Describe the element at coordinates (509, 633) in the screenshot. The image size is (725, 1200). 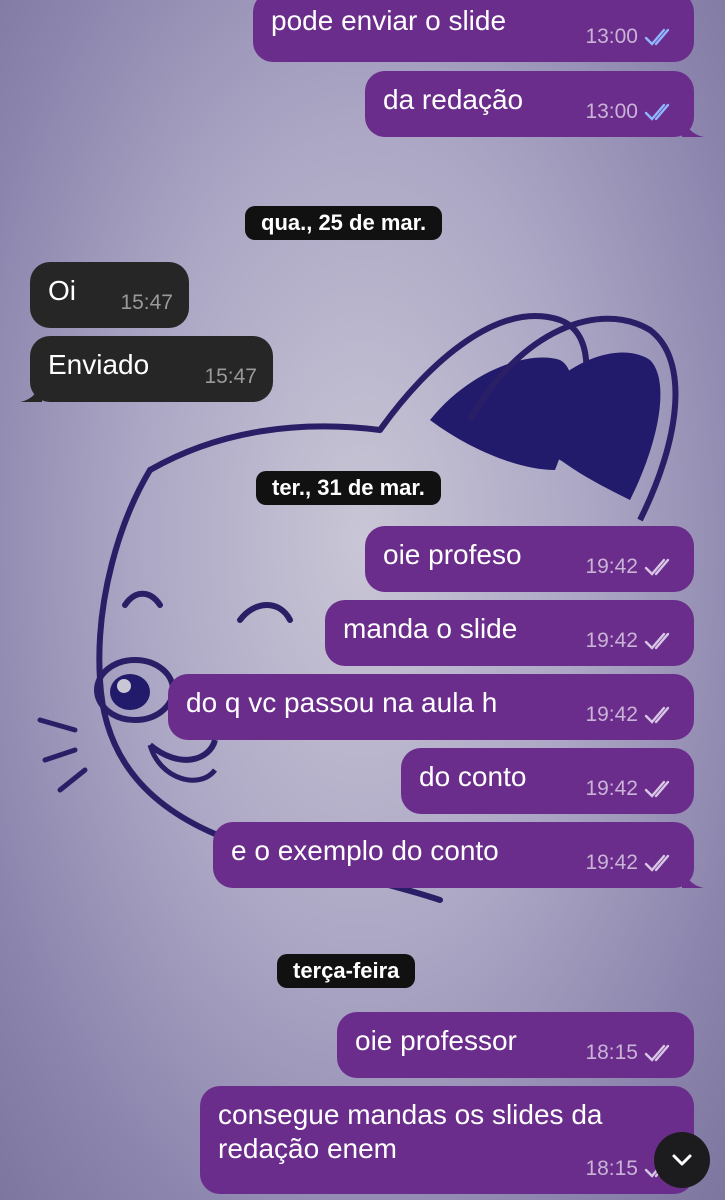
I see `message-bubble-outgoing: manda o slide 19:42` at that location.